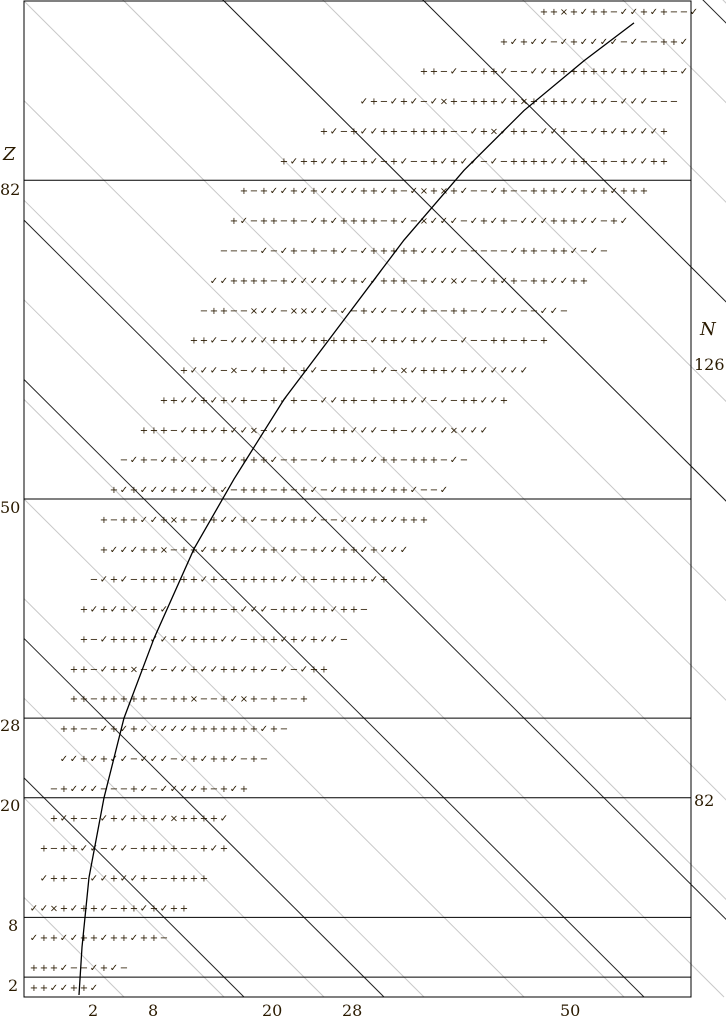 The height and width of the screenshot is (1018, 726). I want to click on x-tick-28: 28, so click(352, 1009).